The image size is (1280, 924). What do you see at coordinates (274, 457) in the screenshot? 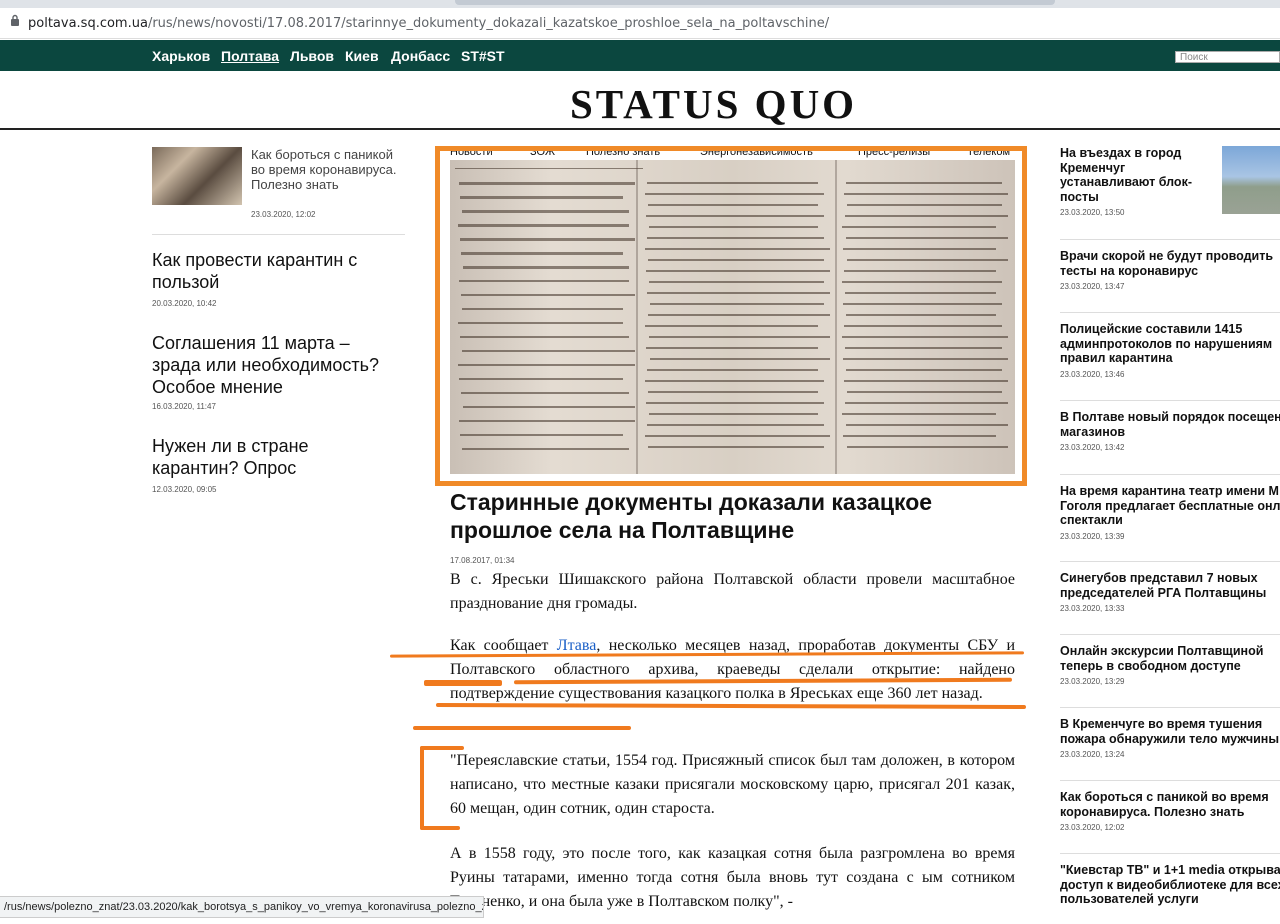
I see `left-news-title: Нужен ли в стране карантин? Опрос` at bounding box center [274, 457].